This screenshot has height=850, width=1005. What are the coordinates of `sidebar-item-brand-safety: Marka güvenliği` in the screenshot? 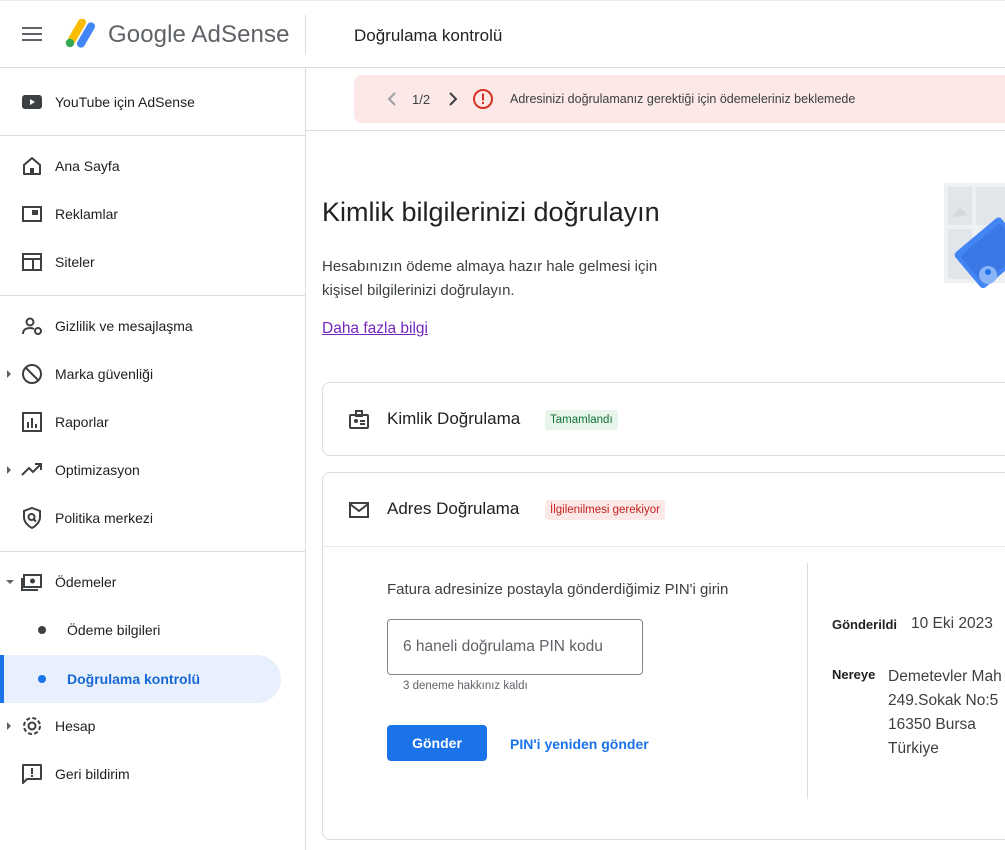 It's located at (153, 374).